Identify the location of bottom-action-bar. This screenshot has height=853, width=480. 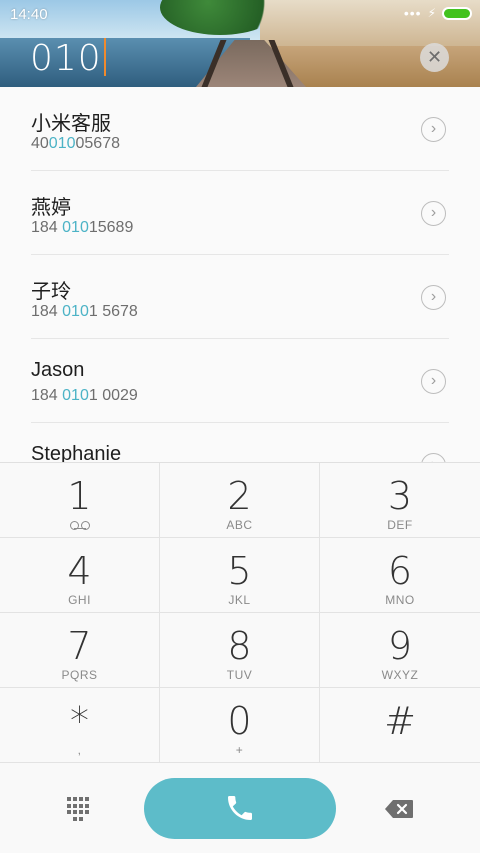
(240, 809).